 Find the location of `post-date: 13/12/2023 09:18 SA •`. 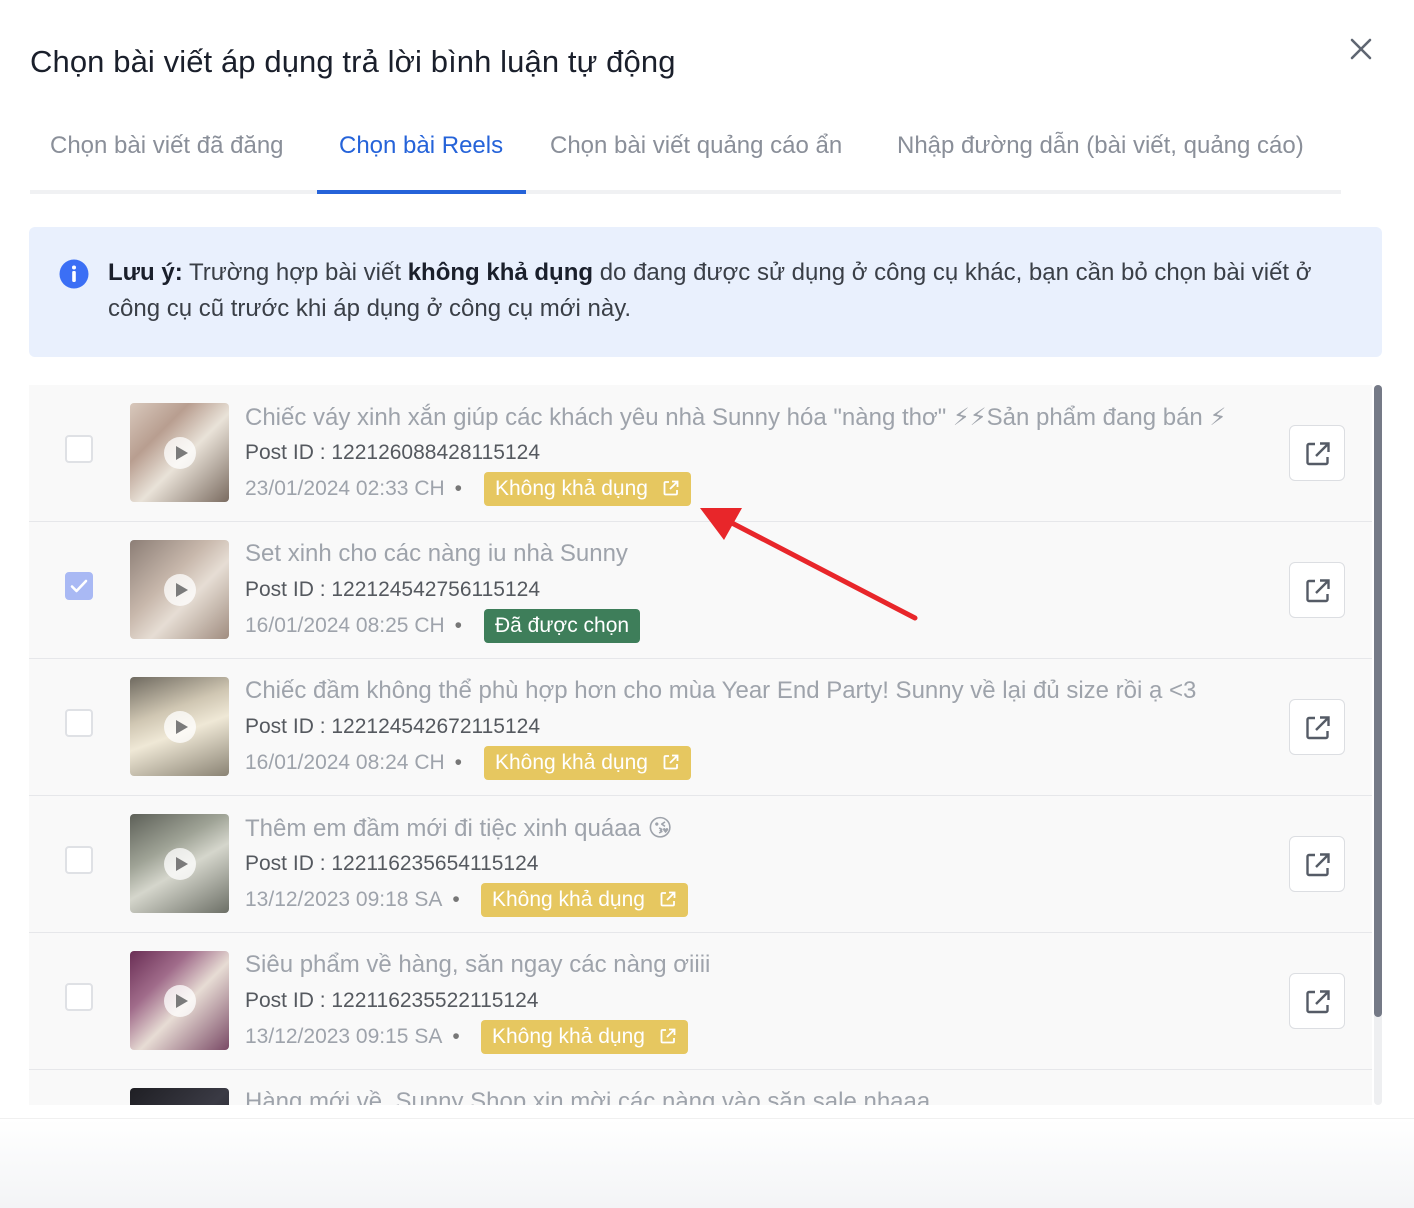

post-date: 13/12/2023 09:18 SA • is located at coordinates (357, 900).